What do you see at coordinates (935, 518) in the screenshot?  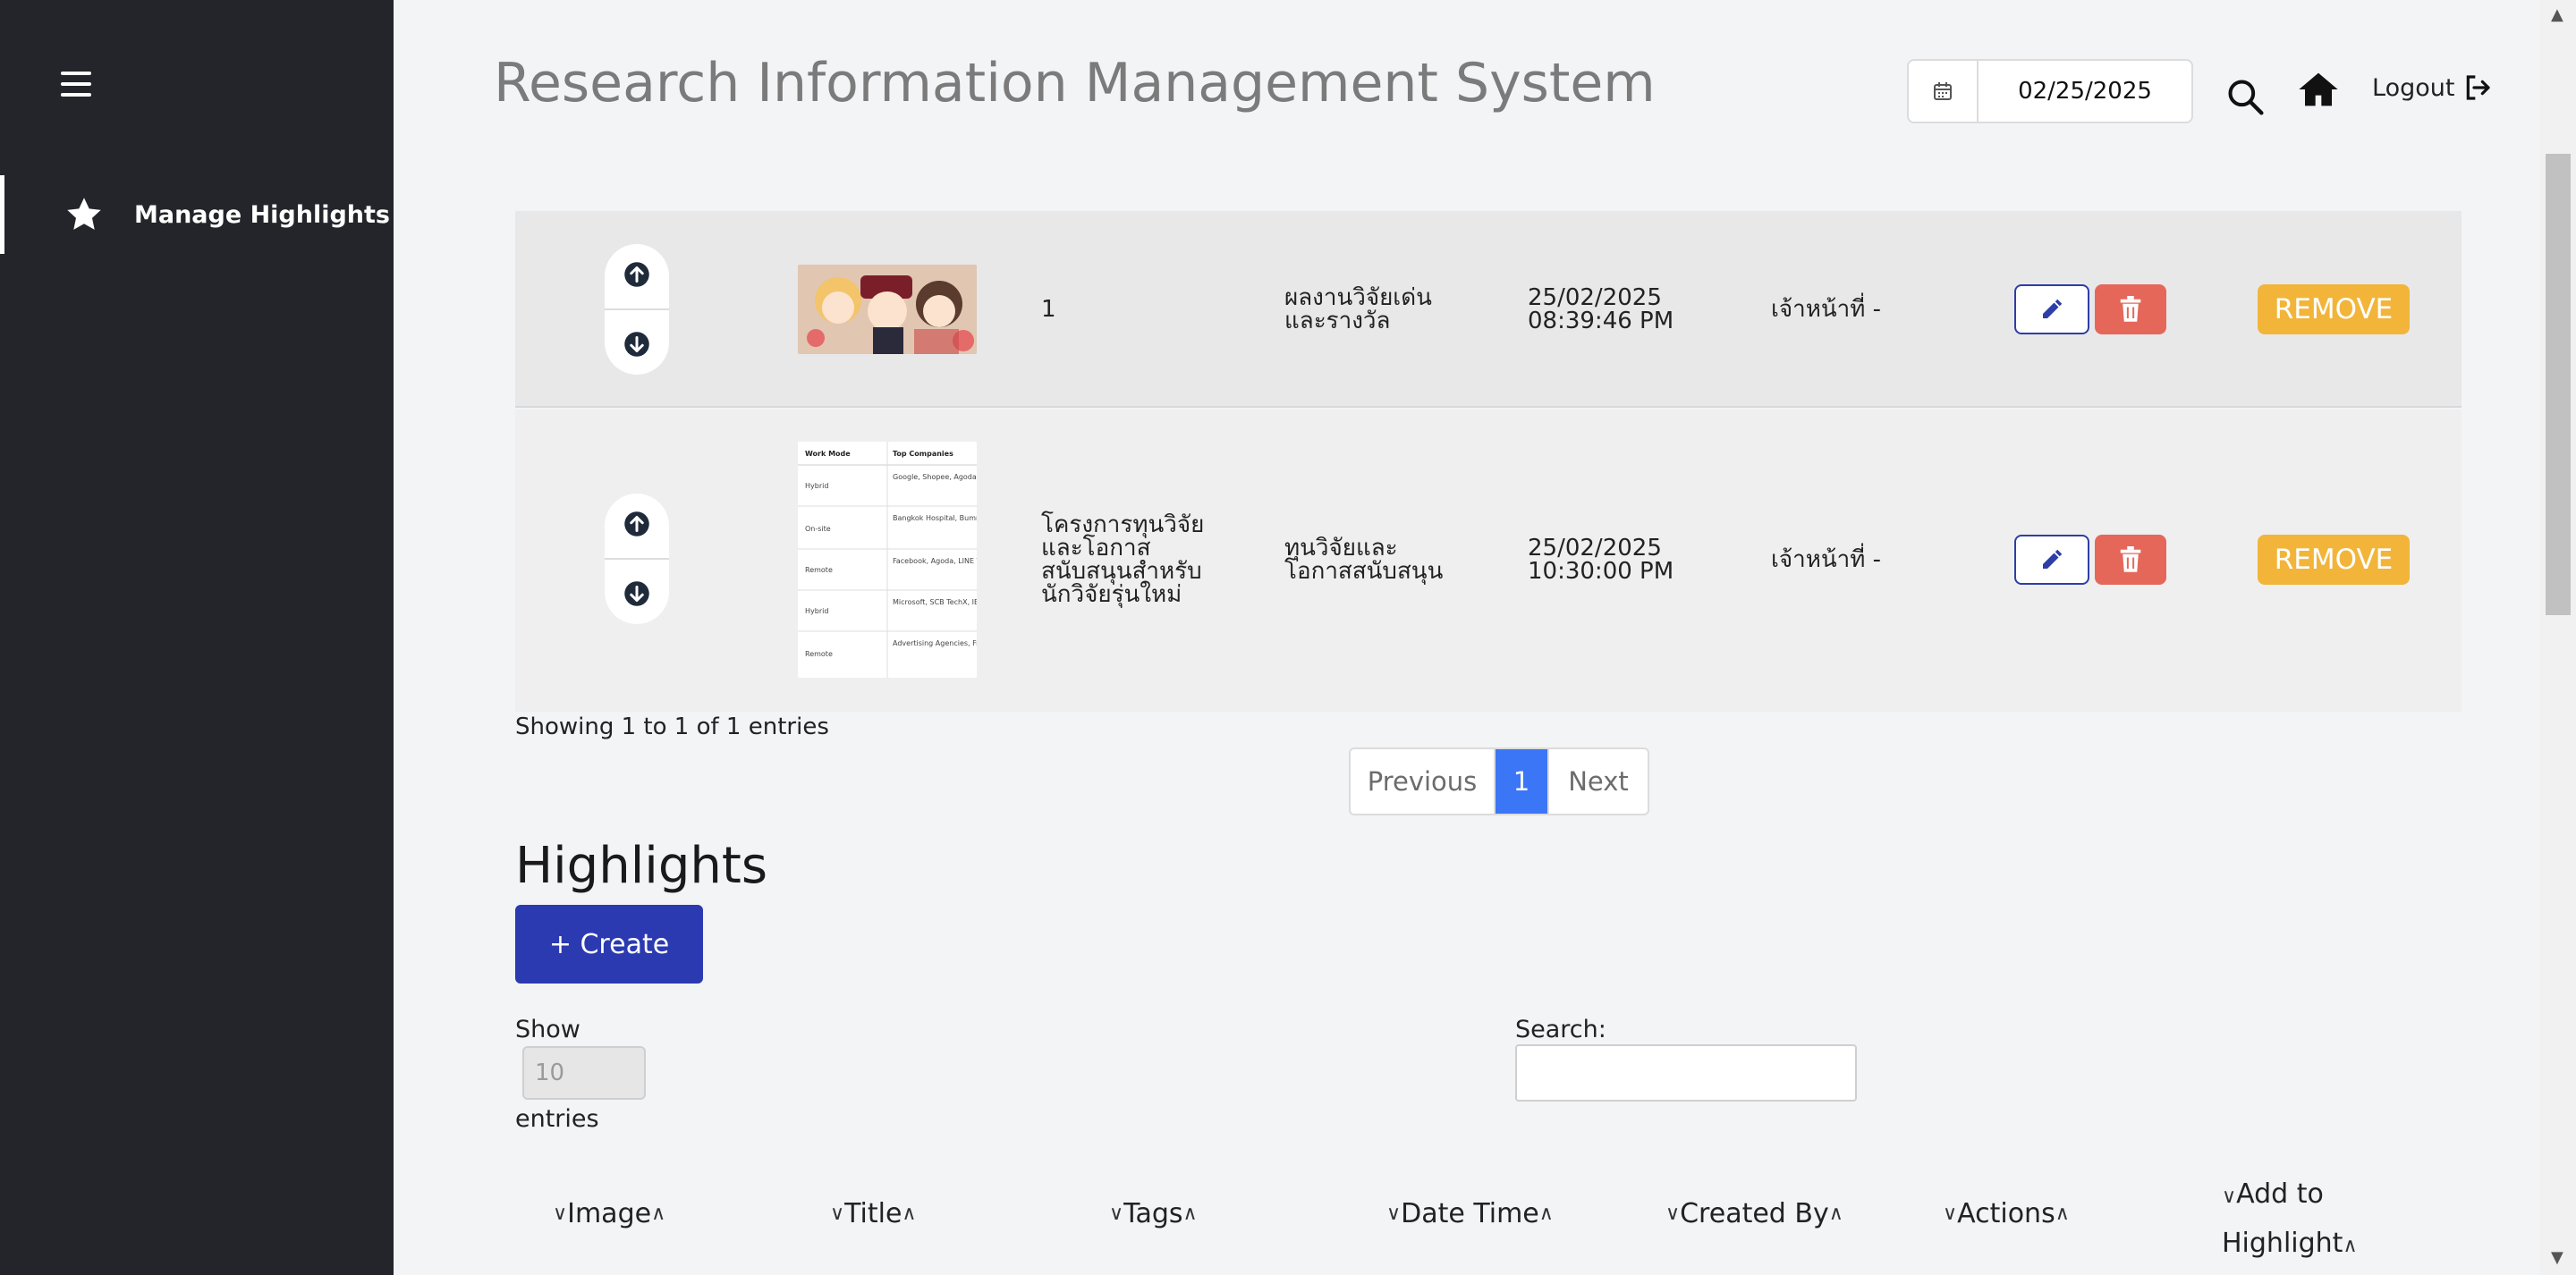 I see `thumb-cell: Bangkok Hospital, Bumrungrad, Samitivej` at bounding box center [935, 518].